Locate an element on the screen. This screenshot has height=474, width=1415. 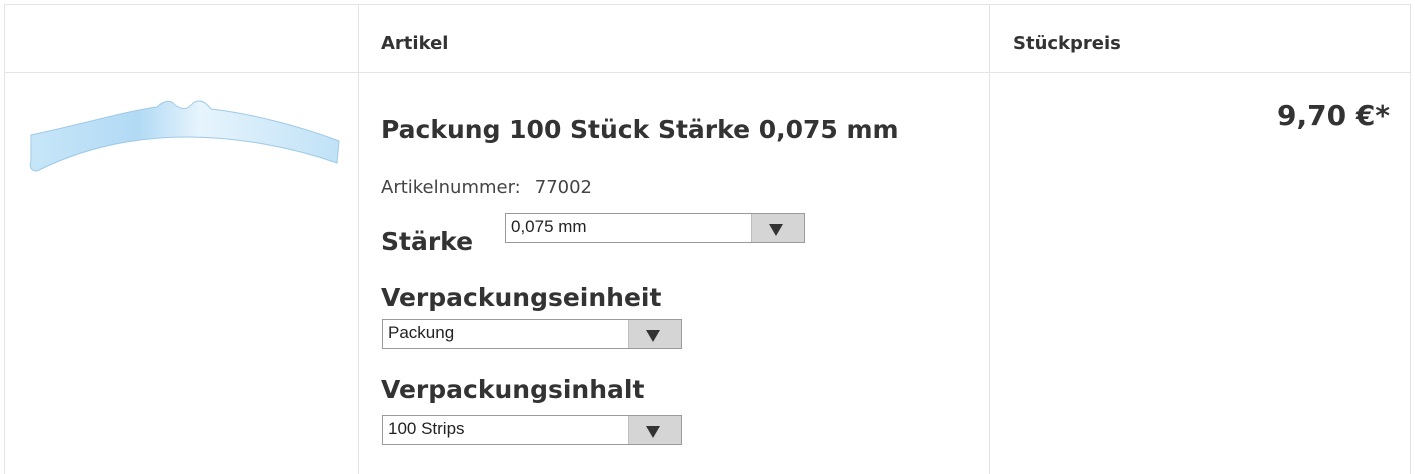
verpackungsinhalt-select: 100 Strips is located at coordinates (532, 430).